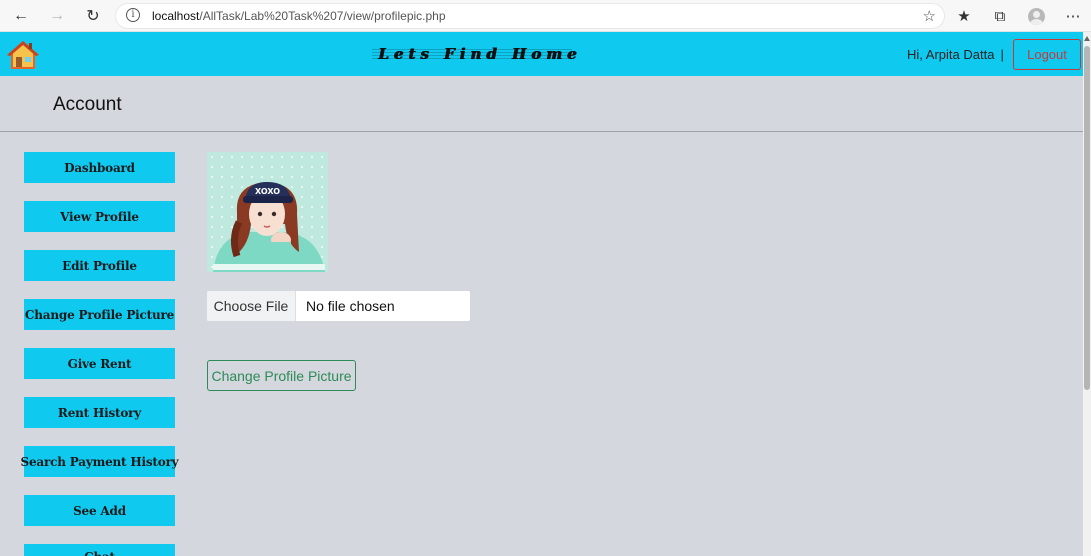 Image resolution: width=1091 pixels, height=556 pixels. I want to click on collections-icon: ⧉, so click(1000, 16).